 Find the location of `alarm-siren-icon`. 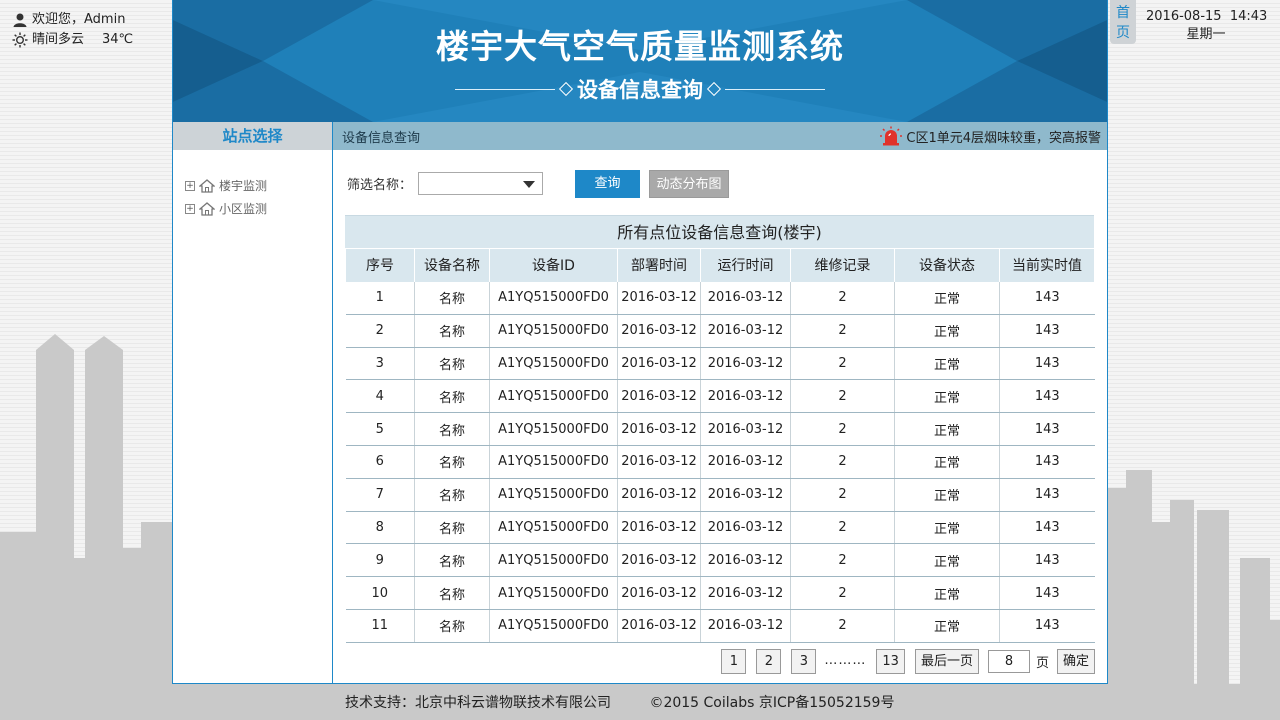

alarm-siren-icon is located at coordinates (891, 136).